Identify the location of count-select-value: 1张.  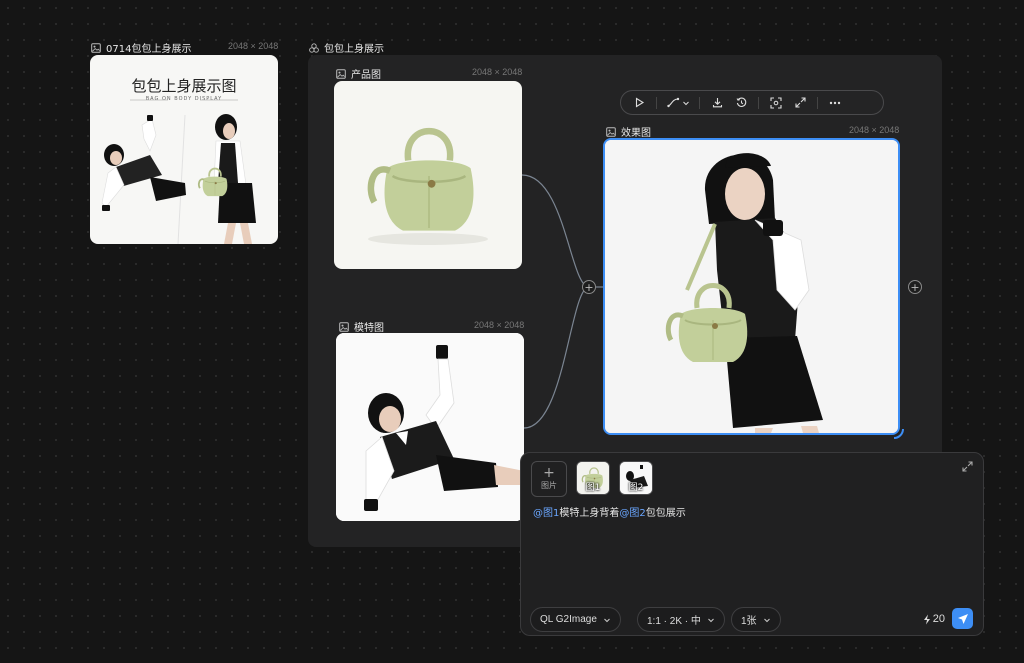
(749, 621).